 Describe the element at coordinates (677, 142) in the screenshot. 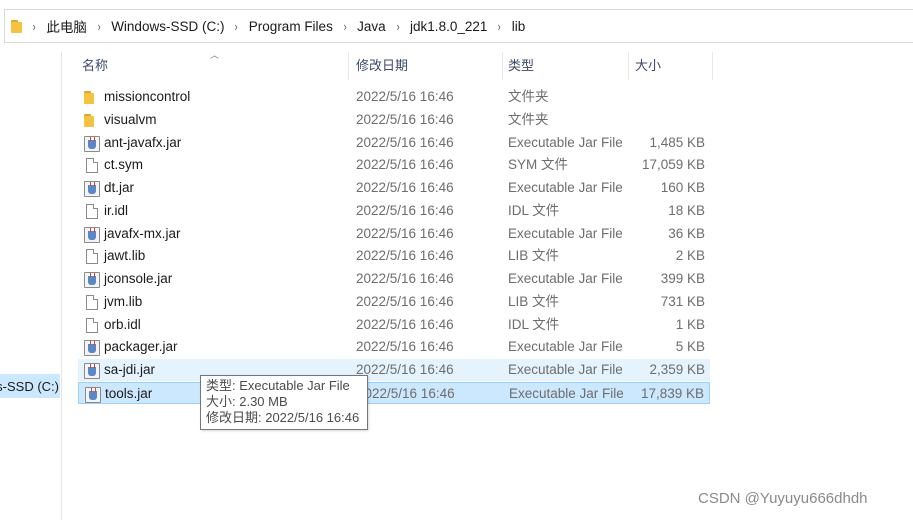

I see `file-size: 1,485 KB` at that location.